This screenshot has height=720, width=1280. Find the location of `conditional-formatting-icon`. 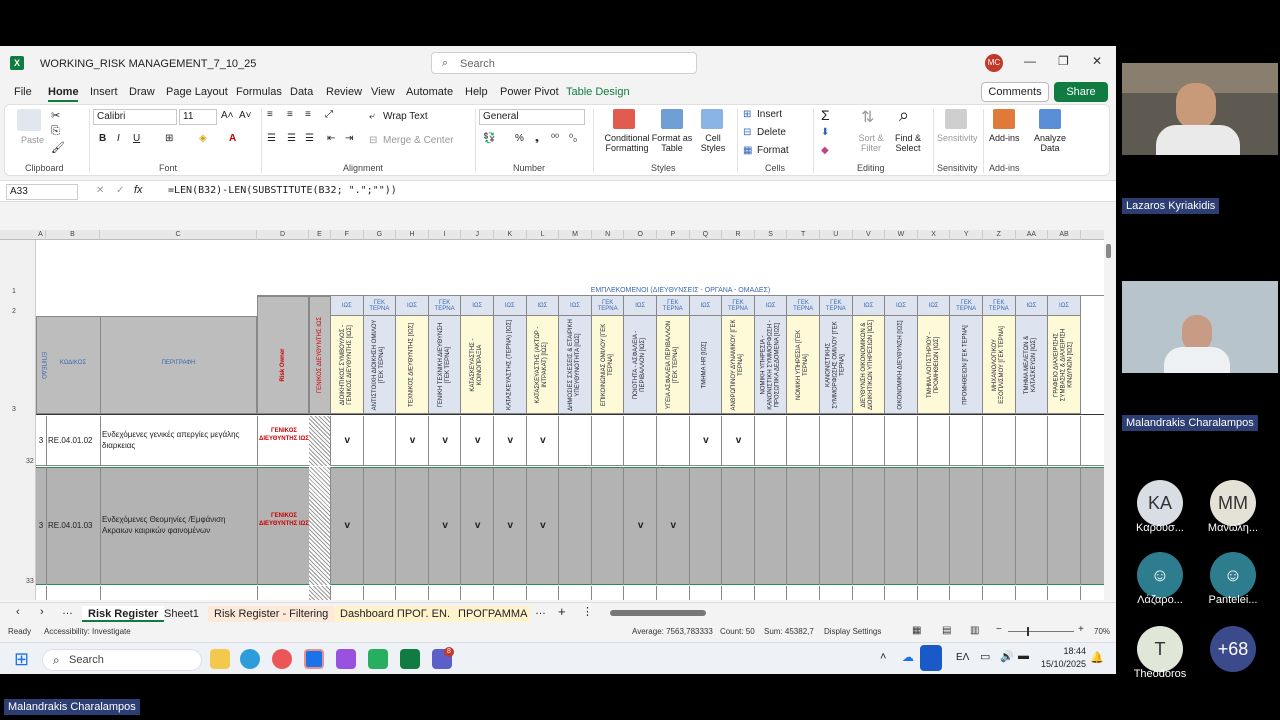

conditional-formatting-icon is located at coordinates (624, 119).